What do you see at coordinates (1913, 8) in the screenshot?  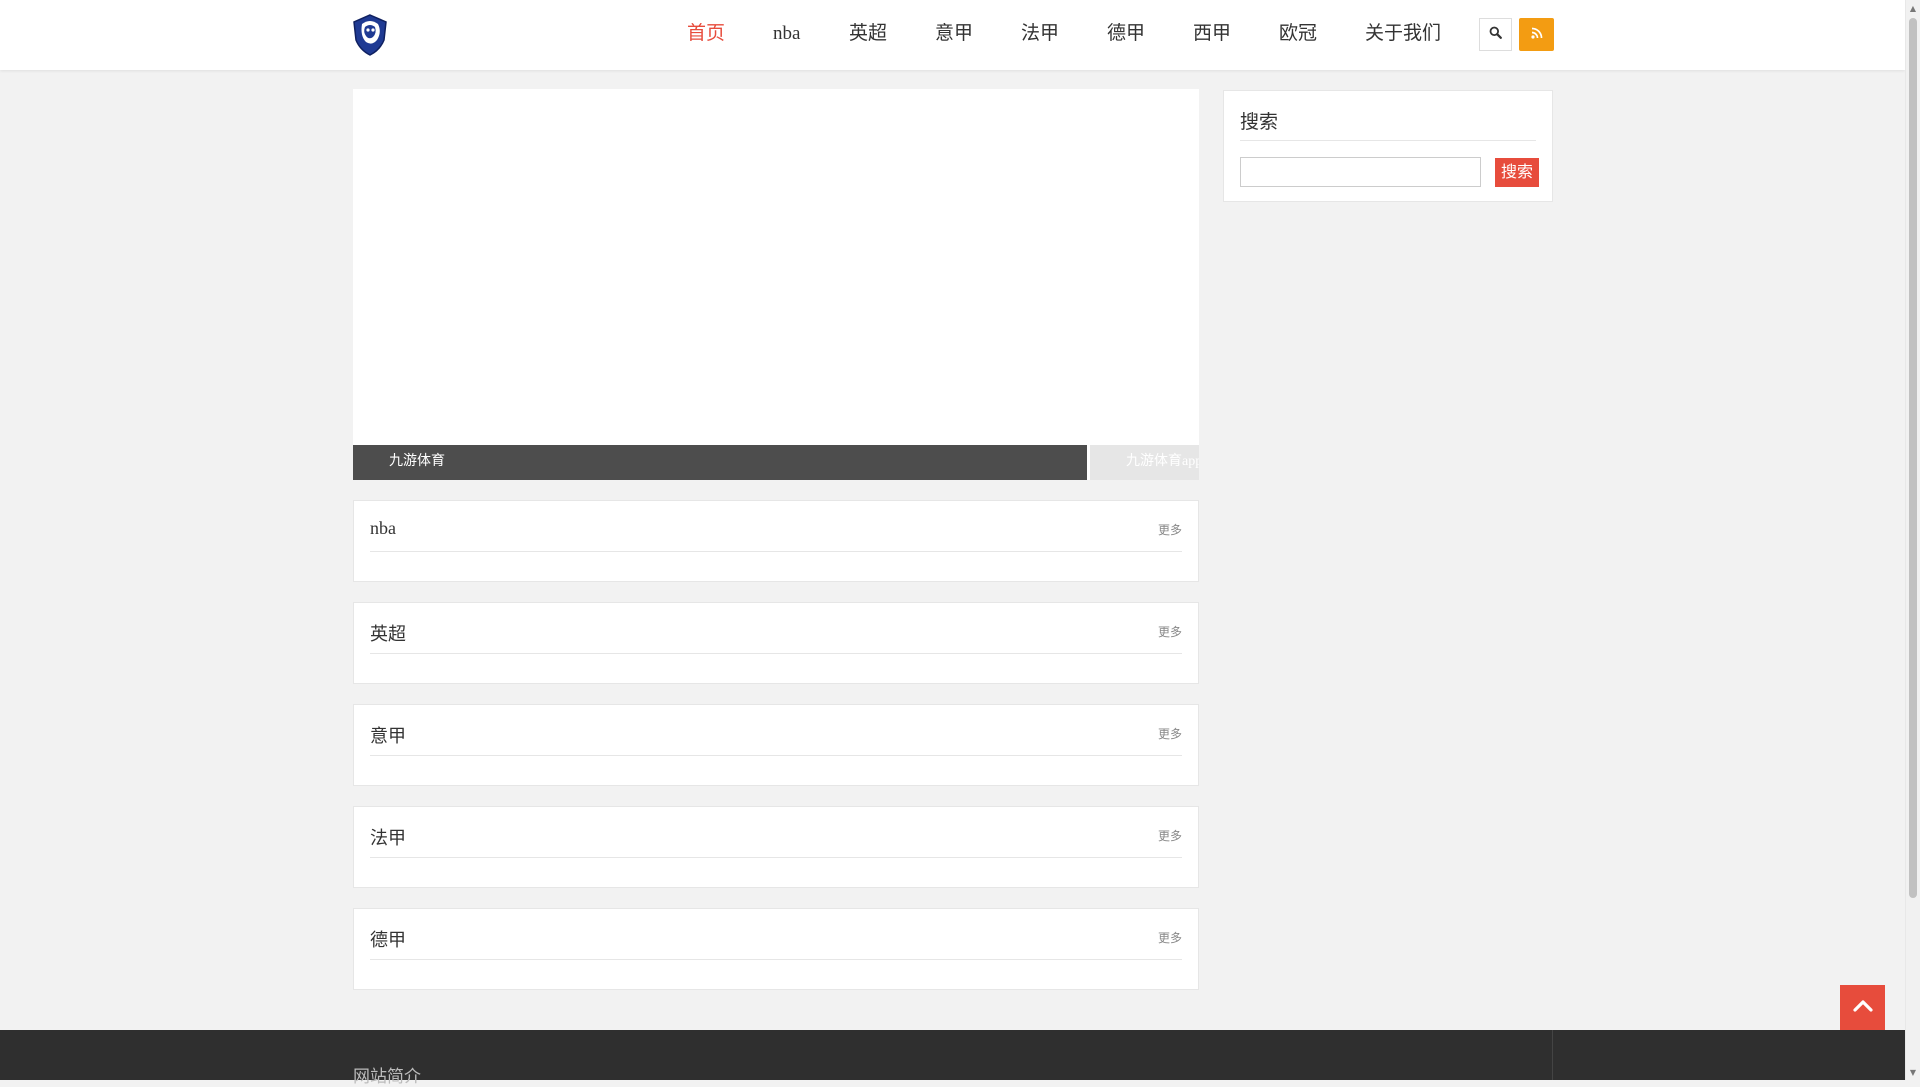 I see `scroll-up-arrow-icon: ▲` at bounding box center [1913, 8].